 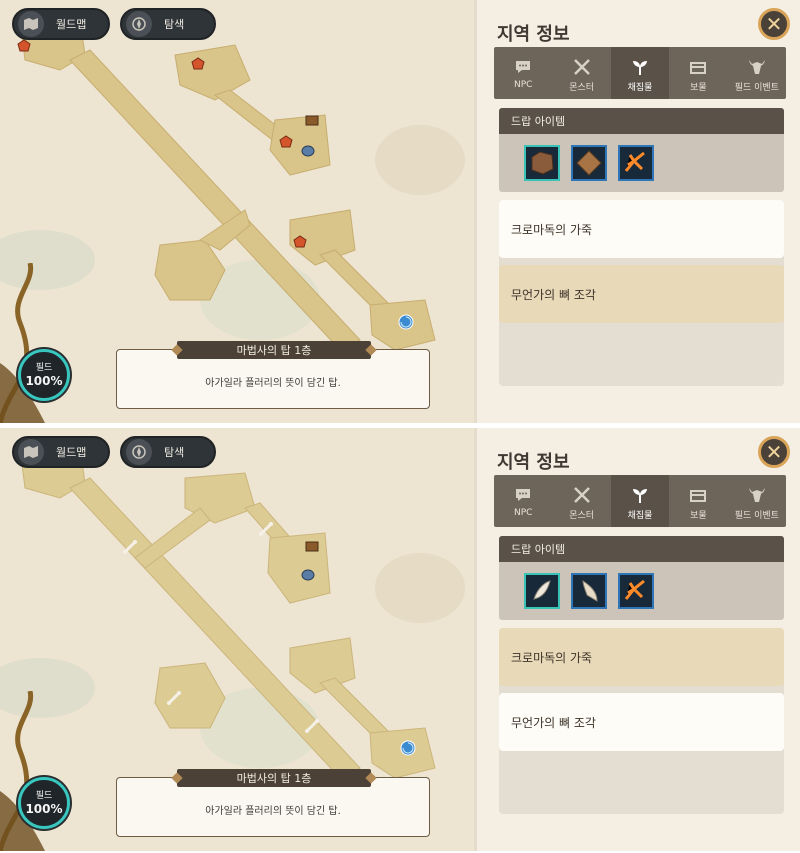 I want to click on leather-sheet-icon, so click(x=589, y=163).